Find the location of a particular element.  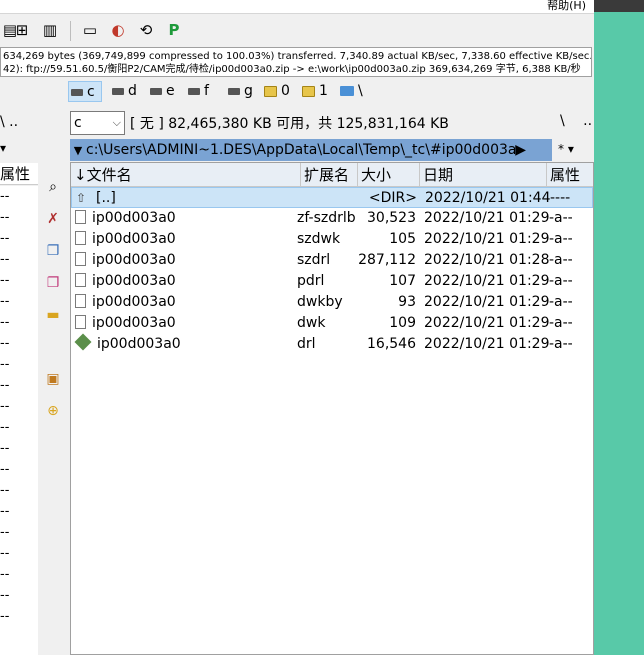

ftp-new-icon: P is located at coordinates (174, 30).